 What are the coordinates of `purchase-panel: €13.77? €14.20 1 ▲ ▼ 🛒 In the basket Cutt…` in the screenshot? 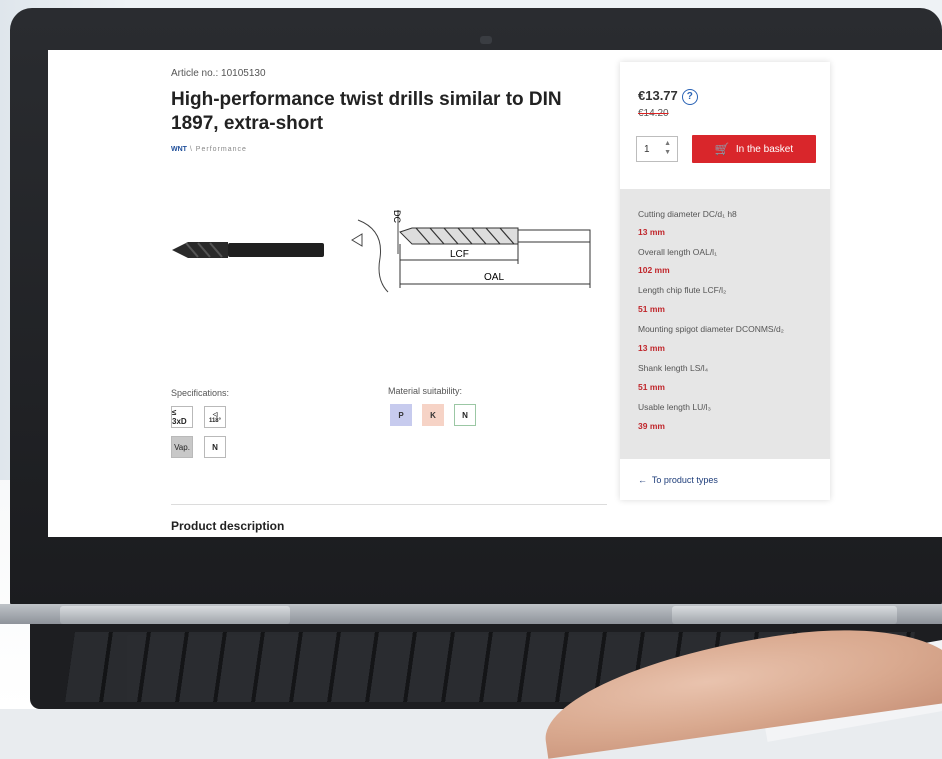 It's located at (725, 281).